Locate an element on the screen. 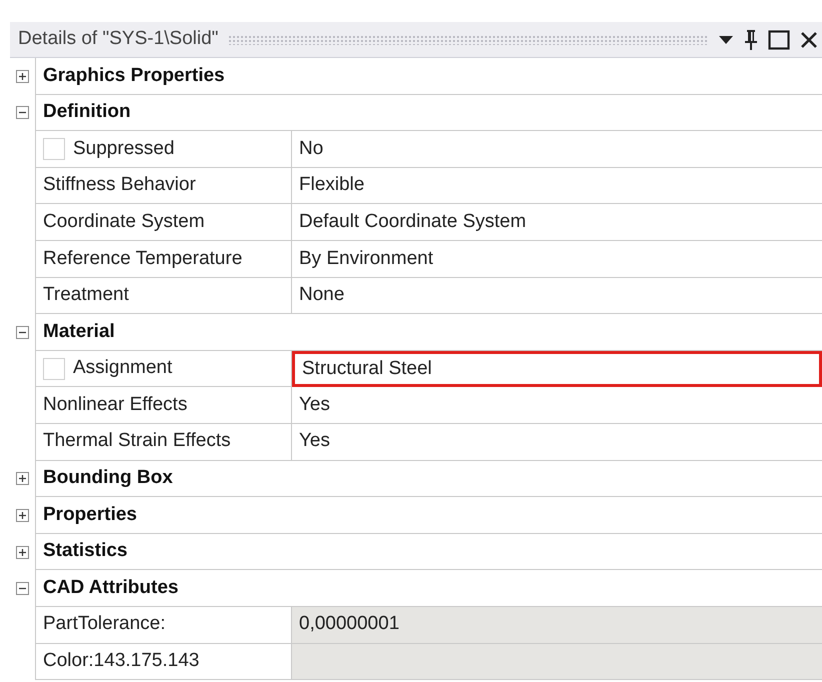 This screenshot has width=822, height=682. property-label: Coordinate System is located at coordinates (124, 222).